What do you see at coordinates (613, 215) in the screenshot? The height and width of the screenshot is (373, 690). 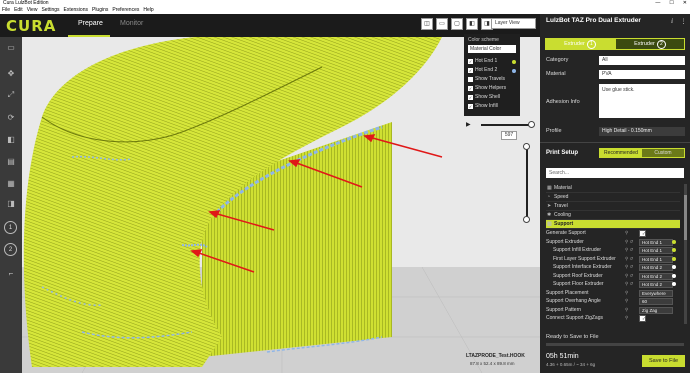 I see `category-cooling: ✱ Cooling` at bounding box center [613, 215].